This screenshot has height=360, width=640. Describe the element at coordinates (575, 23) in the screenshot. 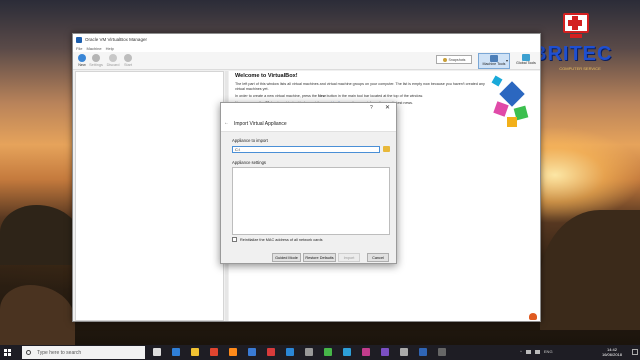

I see `logo-cross` at that location.